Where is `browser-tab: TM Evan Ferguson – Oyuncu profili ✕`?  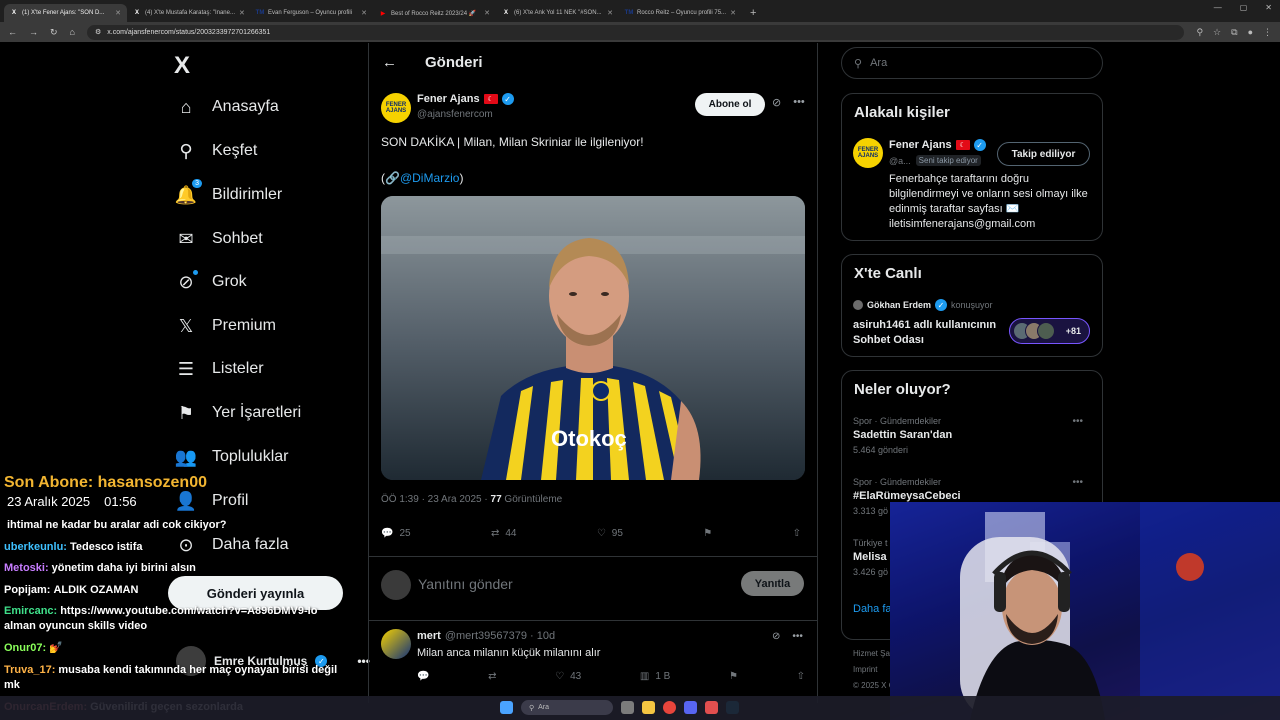 browser-tab: TM Evan Ferguson – Oyuncu profili ✕ is located at coordinates (311, 13).